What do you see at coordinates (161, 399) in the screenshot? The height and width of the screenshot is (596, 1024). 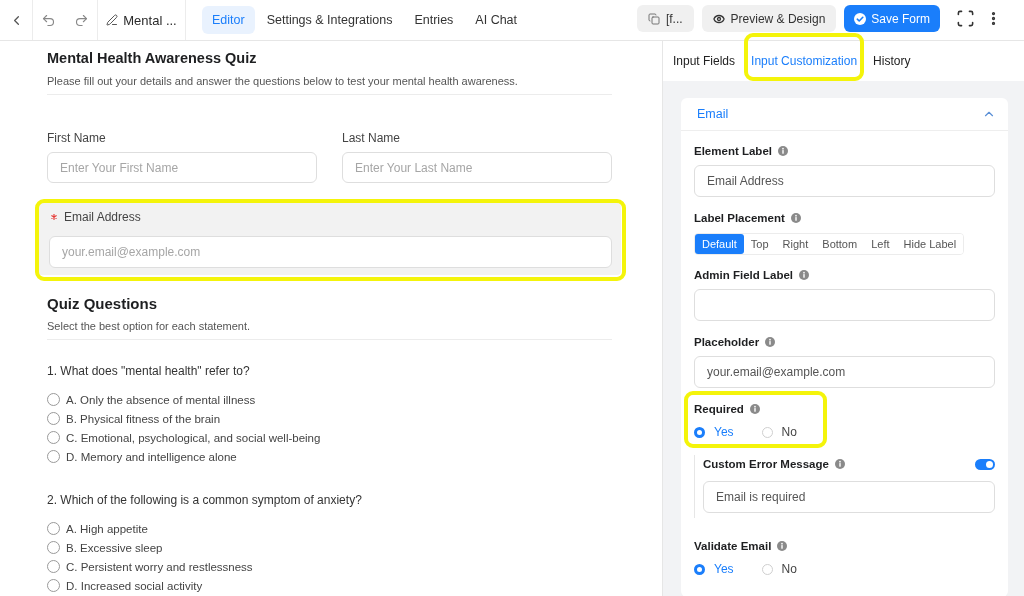 I see `option-text: A. Only the absence of mental illness` at bounding box center [161, 399].